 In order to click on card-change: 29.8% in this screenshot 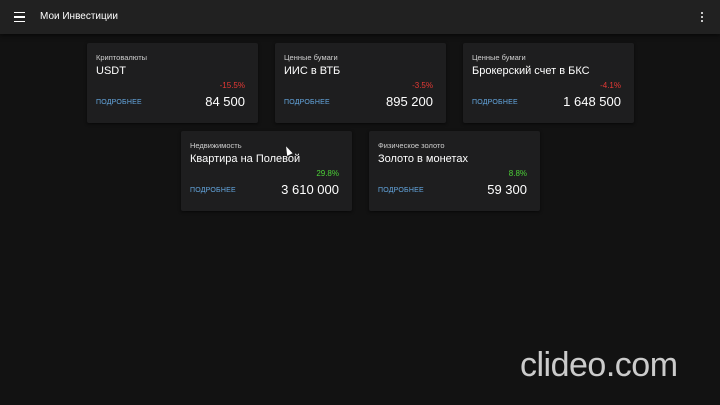, I will do `click(327, 173)`.